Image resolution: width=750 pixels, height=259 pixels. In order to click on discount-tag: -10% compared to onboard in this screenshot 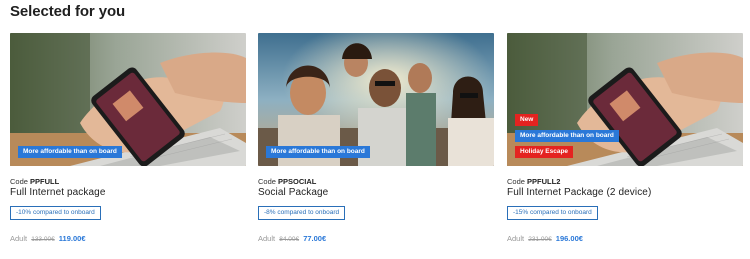, I will do `click(55, 213)`.